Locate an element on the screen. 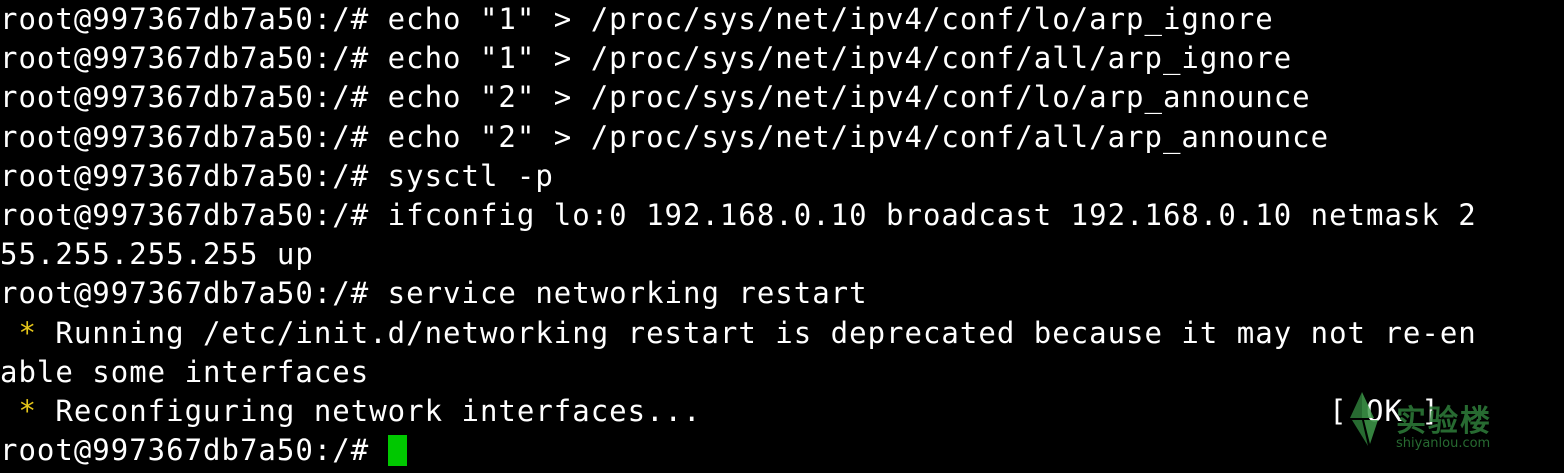  terminal-cursor is located at coordinates (397, 450).